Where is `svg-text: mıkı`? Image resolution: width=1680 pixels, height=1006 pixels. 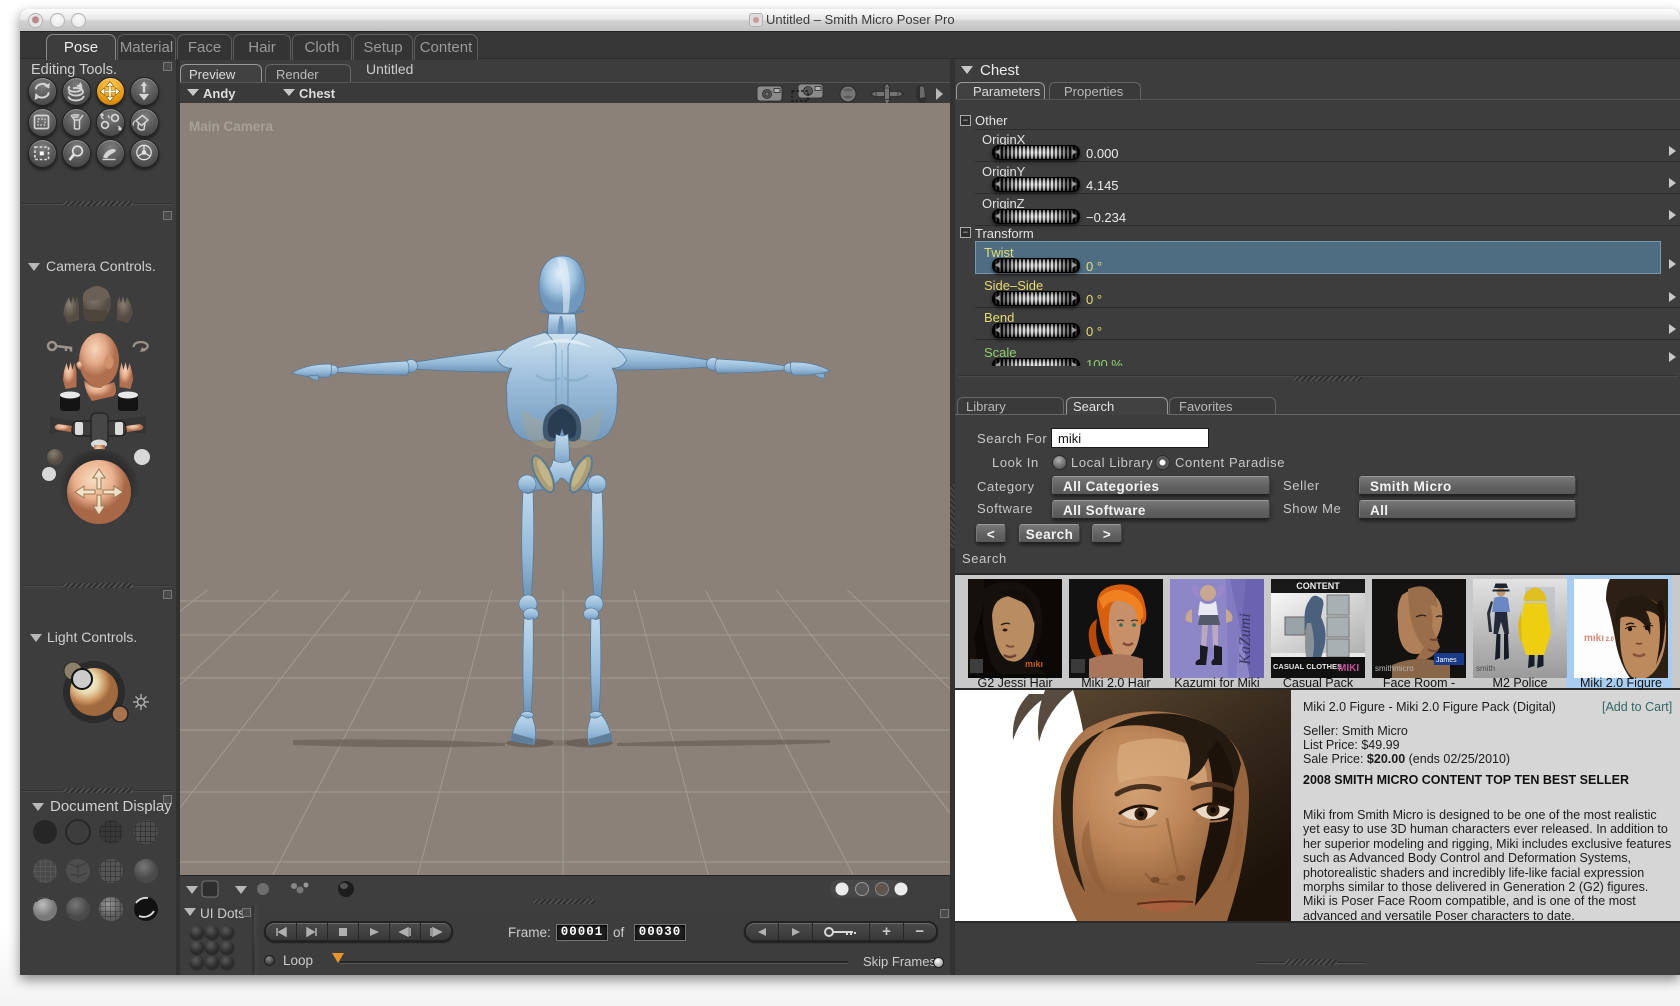
svg-text: mıkı is located at coordinates (1034, 664).